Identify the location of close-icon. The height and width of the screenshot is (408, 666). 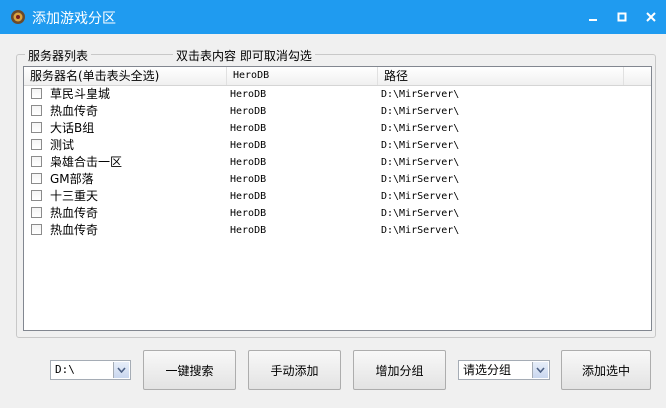
(651, 17).